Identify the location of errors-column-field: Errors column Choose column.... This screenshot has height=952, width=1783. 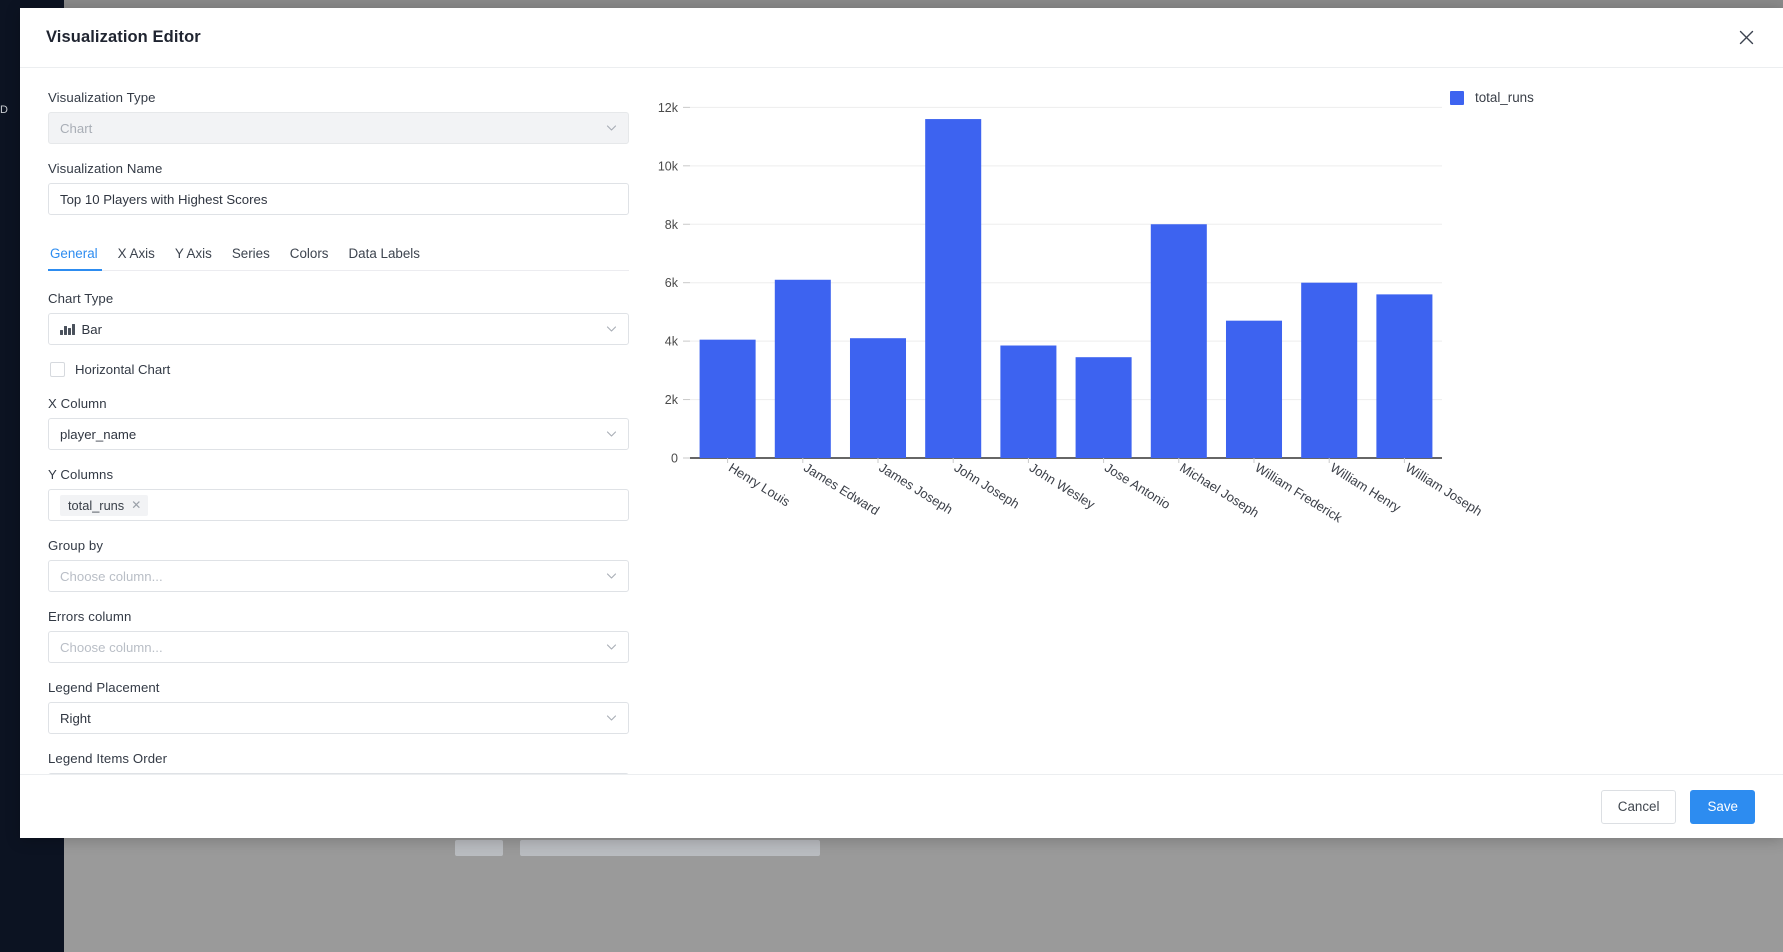
(338, 636).